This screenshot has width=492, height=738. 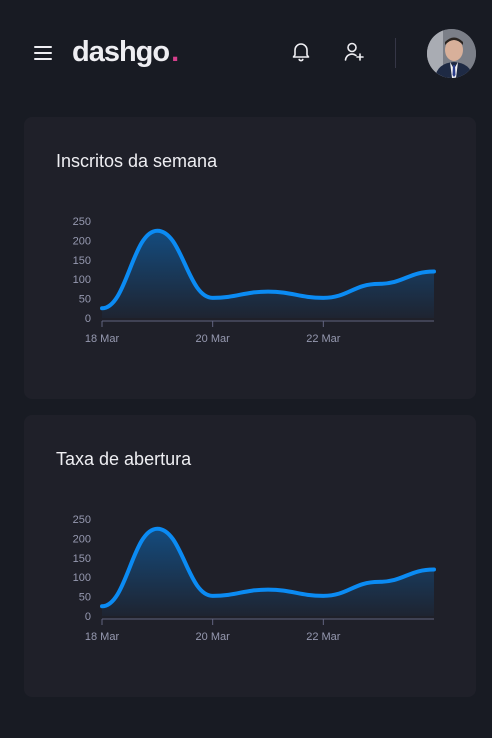 What do you see at coordinates (301, 52) in the screenshot?
I see `bell-icon` at bounding box center [301, 52].